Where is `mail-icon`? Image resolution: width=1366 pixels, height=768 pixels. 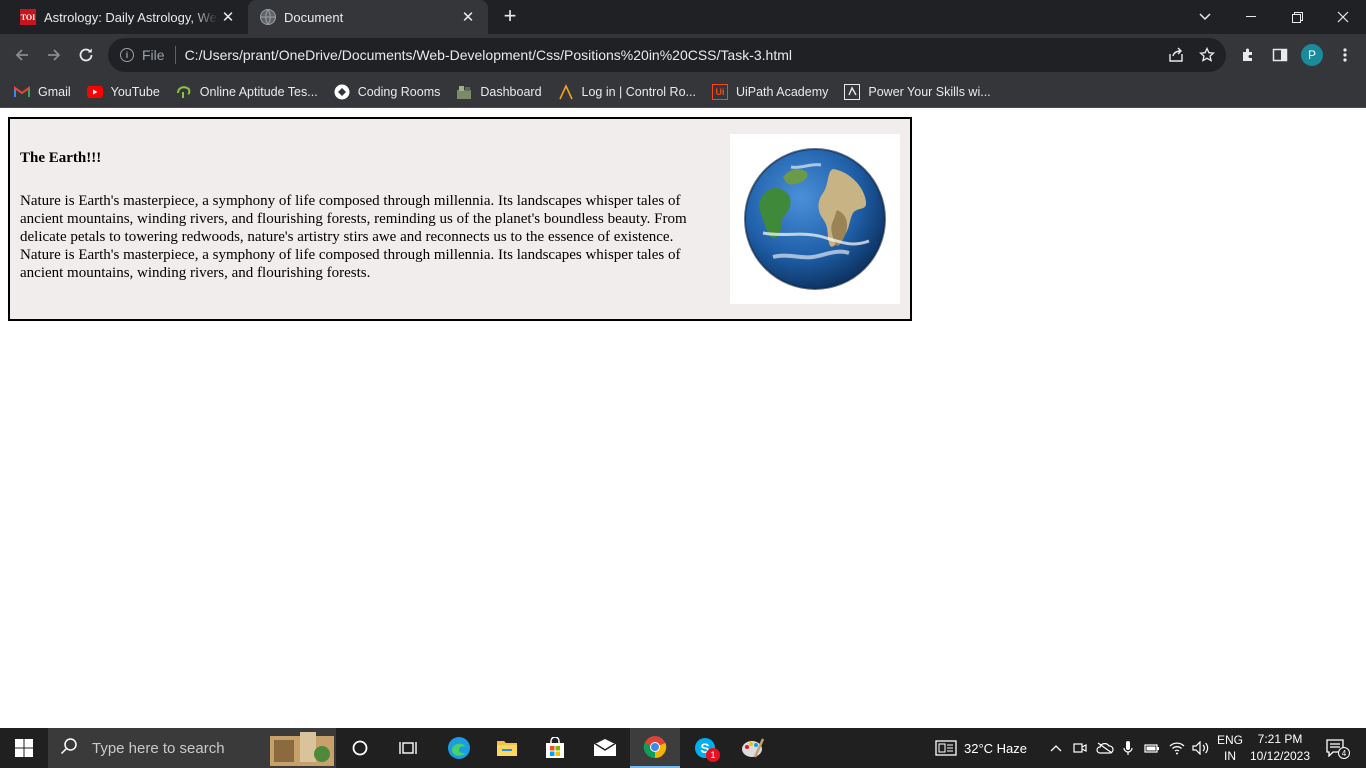 mail-icon is located at coordinates (605, 748).